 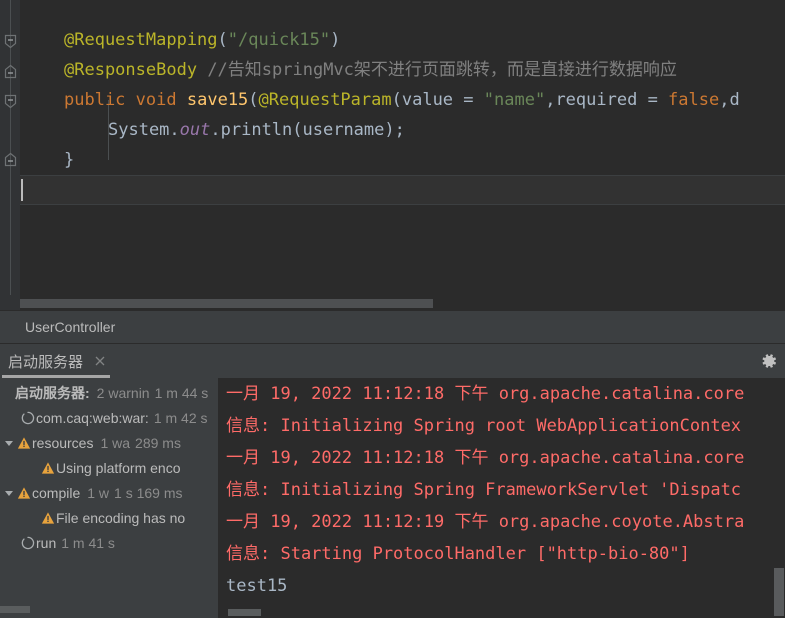 What do you see at coordinates (139, 130) in the screenshot?
I see `code-token: System` at bounding box center [139, 130].